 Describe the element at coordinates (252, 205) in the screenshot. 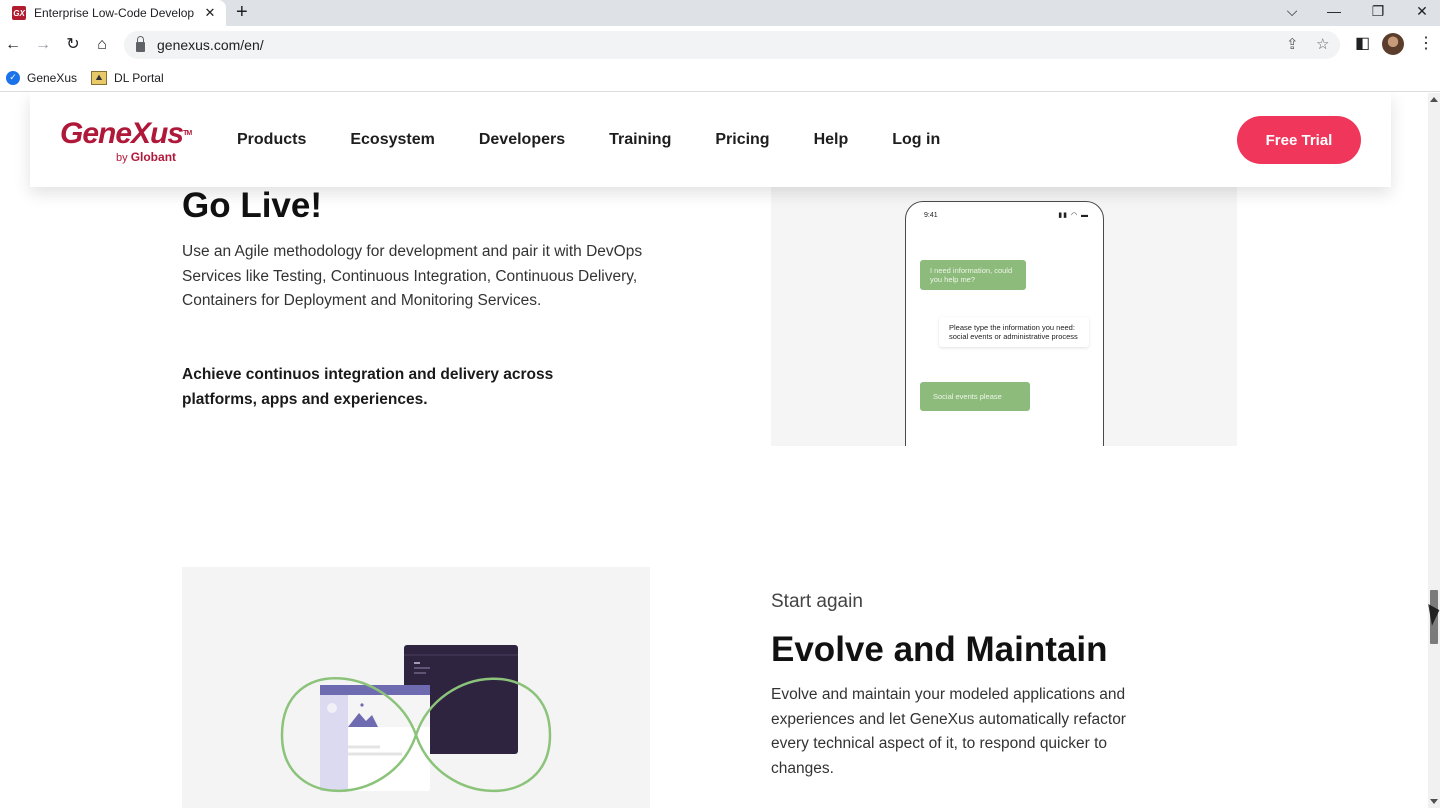

I see `section-title-go-live: Go Live!` at that location.